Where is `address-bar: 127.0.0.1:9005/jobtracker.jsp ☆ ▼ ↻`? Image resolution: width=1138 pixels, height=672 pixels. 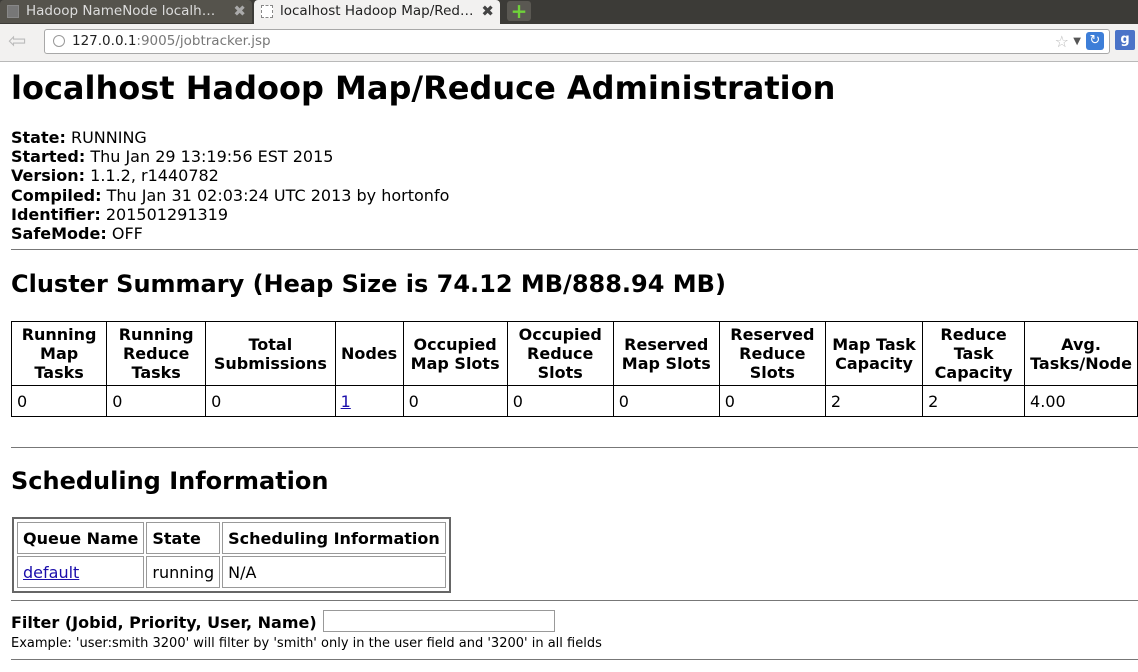 address-bar: 127.0.0.1:9005/jobtracker.jsp ☆ ▼ ↻ is located at coordinates (577, 41).